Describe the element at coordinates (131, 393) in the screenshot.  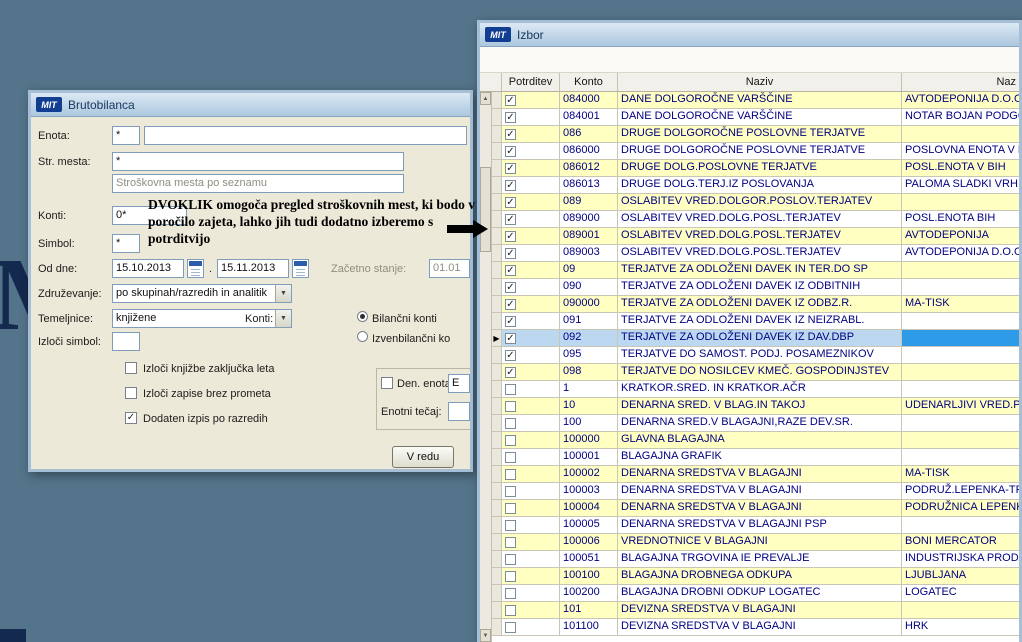
I see `checkbox-izloci-zapise` at that location.